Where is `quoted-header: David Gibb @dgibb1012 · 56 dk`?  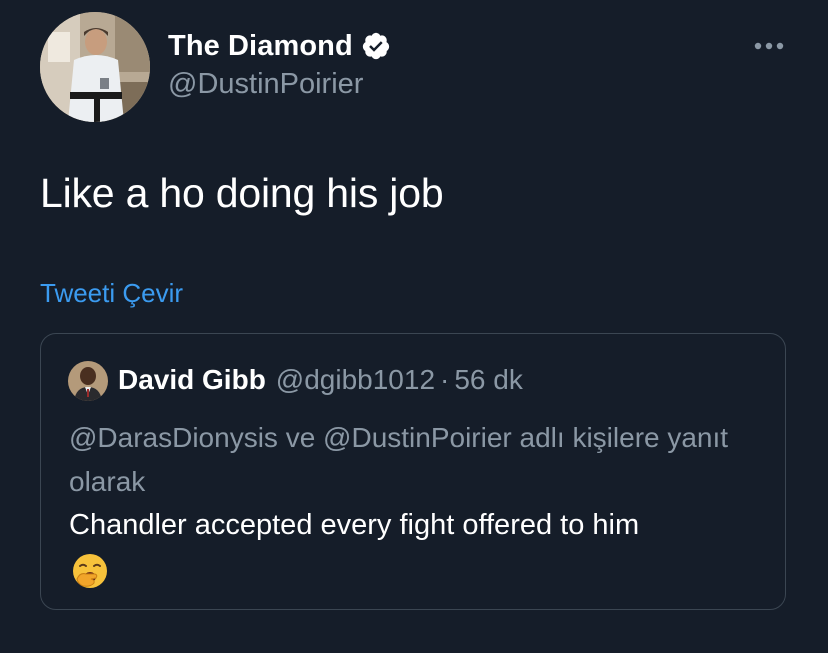
quoted-header: David Gibb @dgibb1012 · 56 dk is located at coordinates (320, 380).